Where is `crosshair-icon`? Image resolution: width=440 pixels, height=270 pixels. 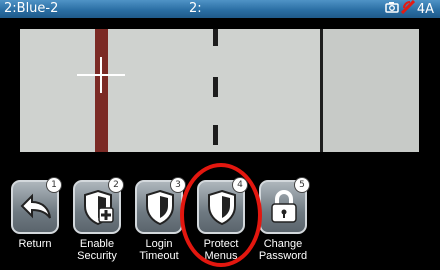
crosshair-icon is located at coordinates (101, 75).